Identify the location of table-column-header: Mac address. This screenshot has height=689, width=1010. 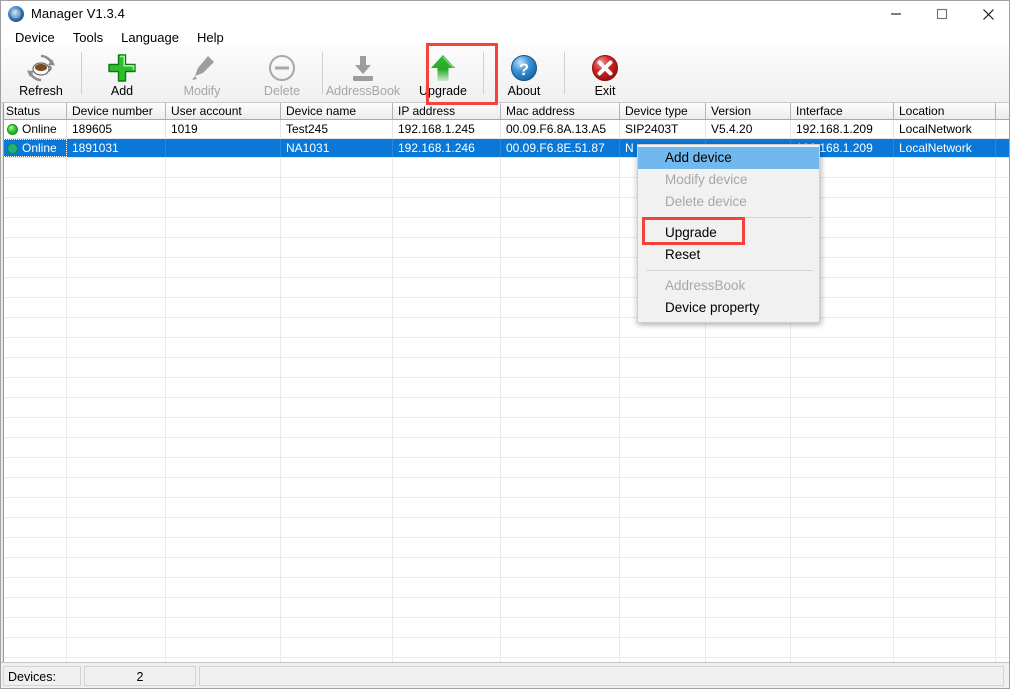
(560, 111).